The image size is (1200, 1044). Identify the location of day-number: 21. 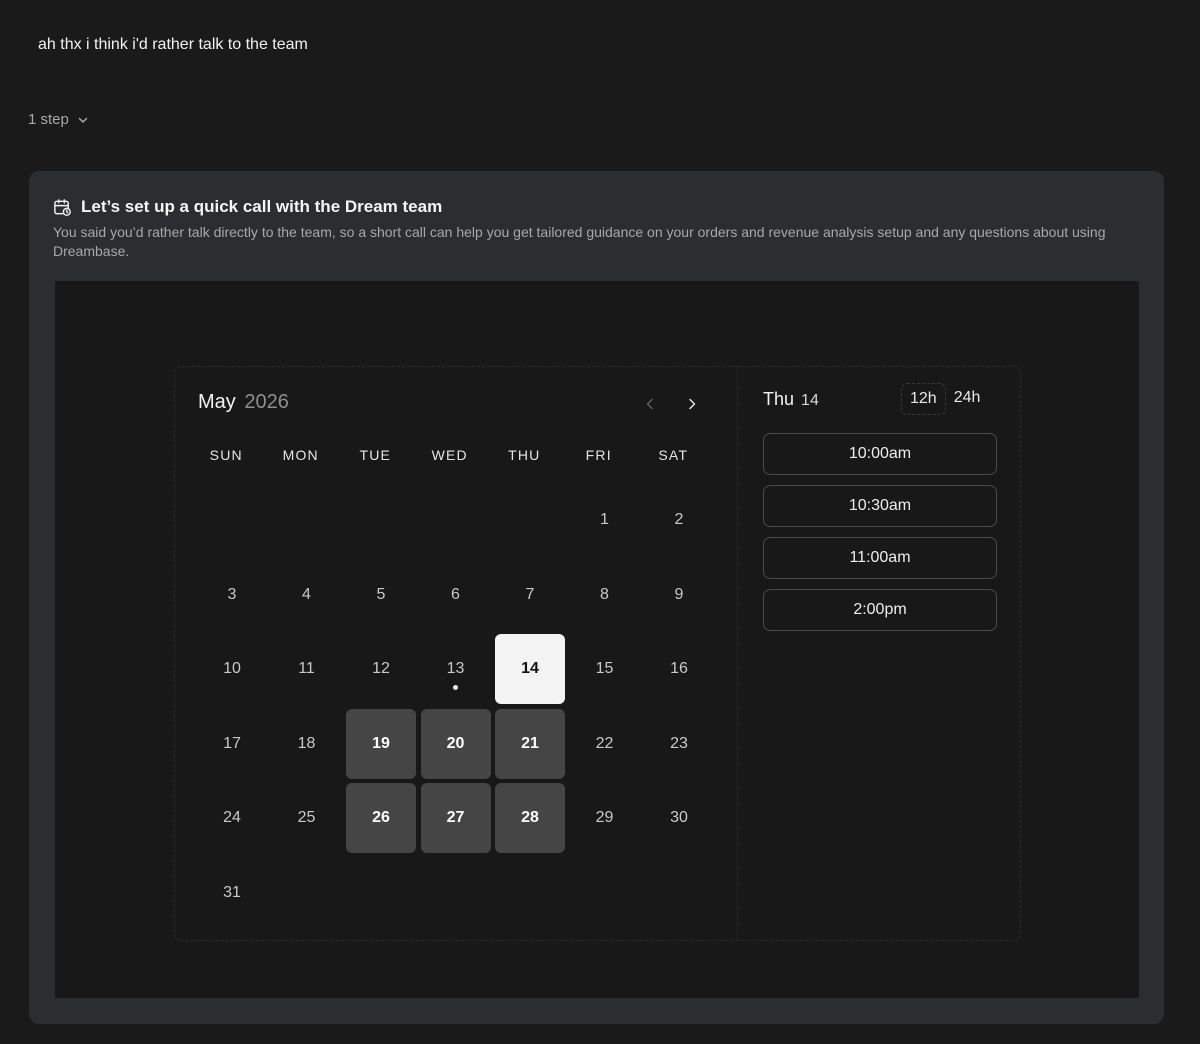
(530, 743).